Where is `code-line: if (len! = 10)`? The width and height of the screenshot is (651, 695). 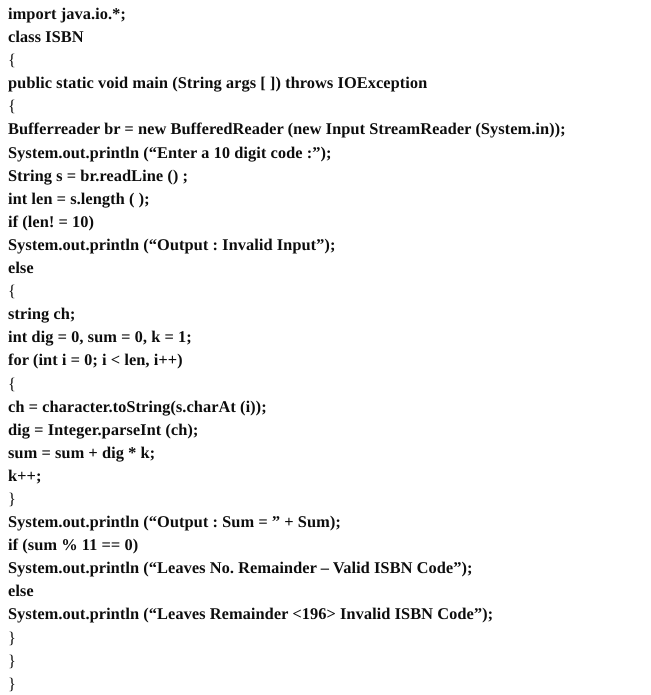
code-line: if (len! = 10) is located at coordinates (51, 221).